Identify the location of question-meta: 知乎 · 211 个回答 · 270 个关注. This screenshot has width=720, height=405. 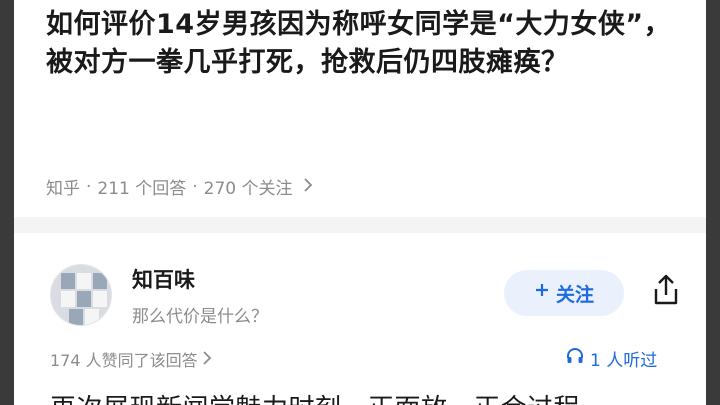
(179, 186).